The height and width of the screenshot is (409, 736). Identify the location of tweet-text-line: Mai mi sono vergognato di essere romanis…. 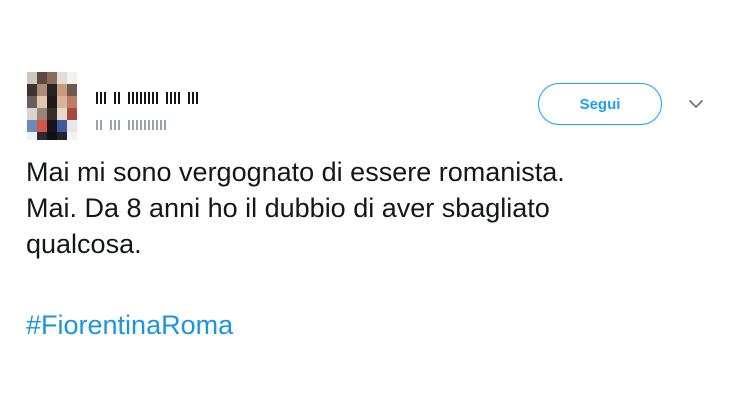
(295, 172).